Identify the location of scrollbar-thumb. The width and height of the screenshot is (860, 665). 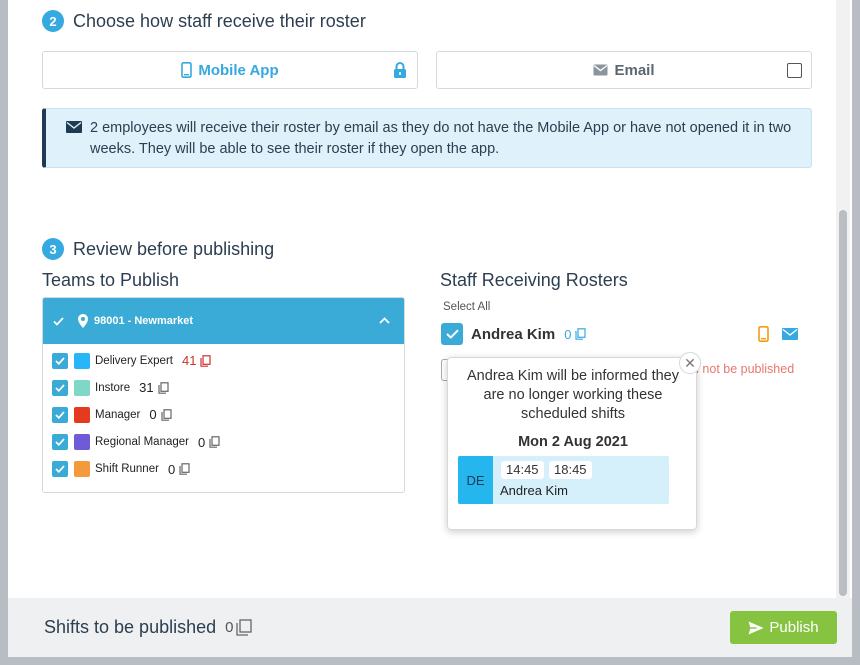
(843, 403).